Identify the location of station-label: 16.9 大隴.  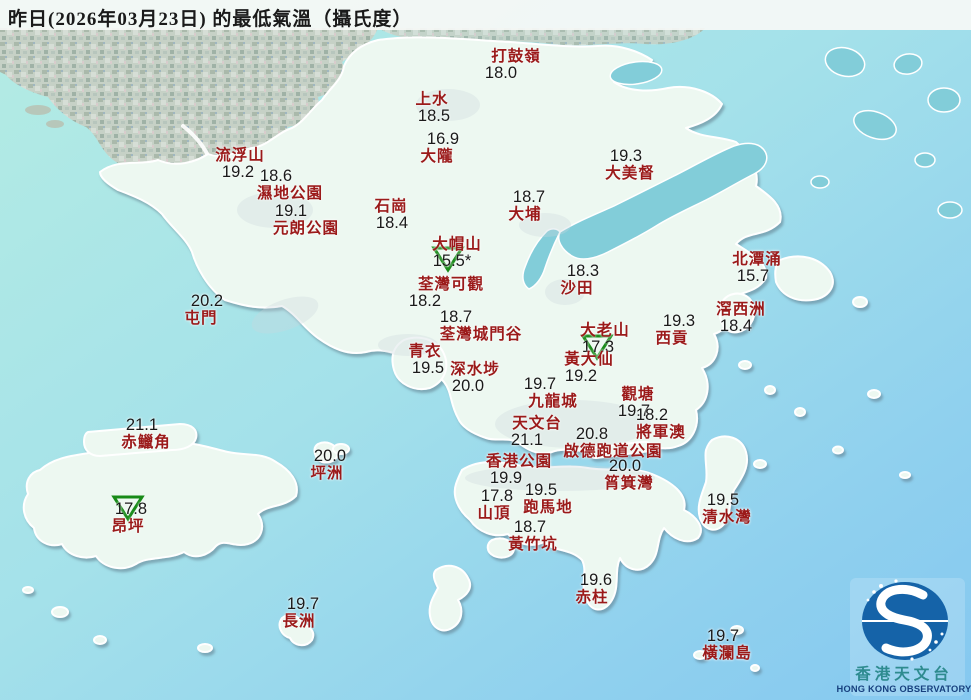
(439, 148).